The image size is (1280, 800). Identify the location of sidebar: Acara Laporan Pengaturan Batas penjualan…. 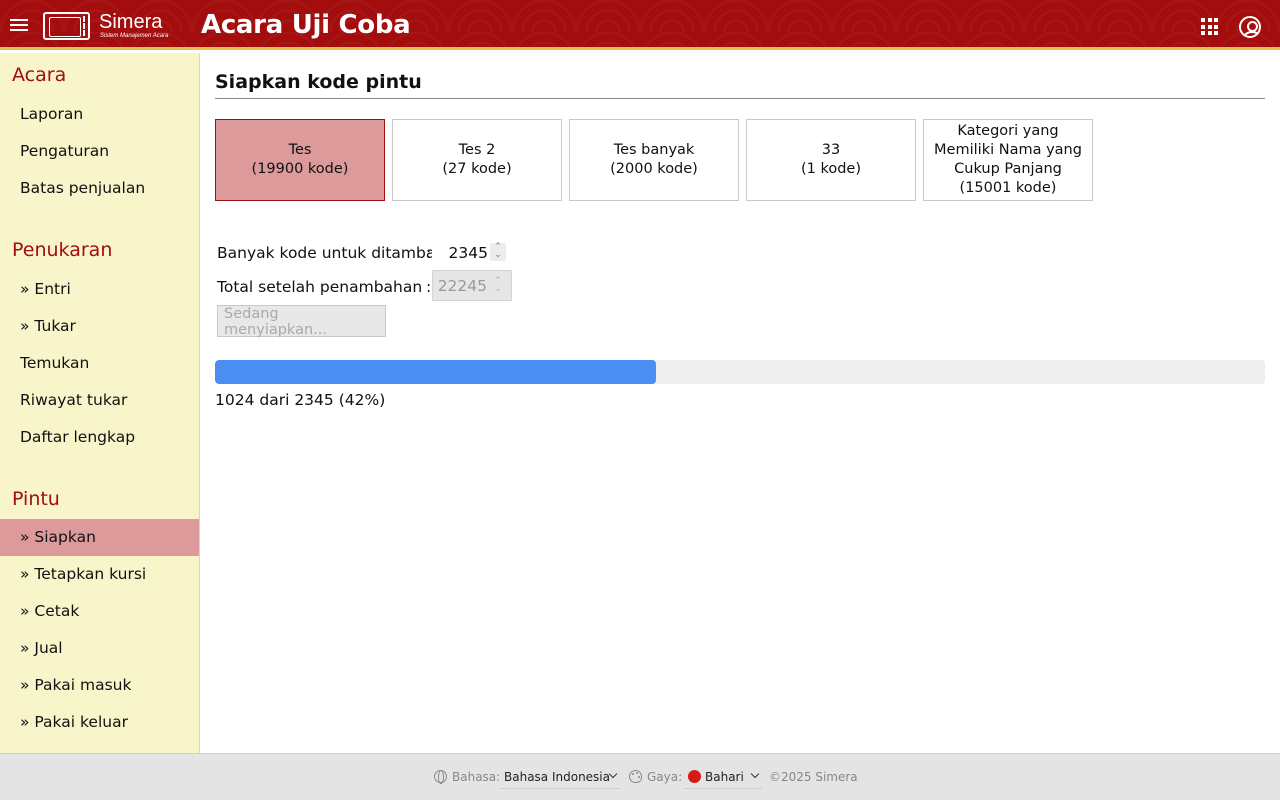
(100, 403).